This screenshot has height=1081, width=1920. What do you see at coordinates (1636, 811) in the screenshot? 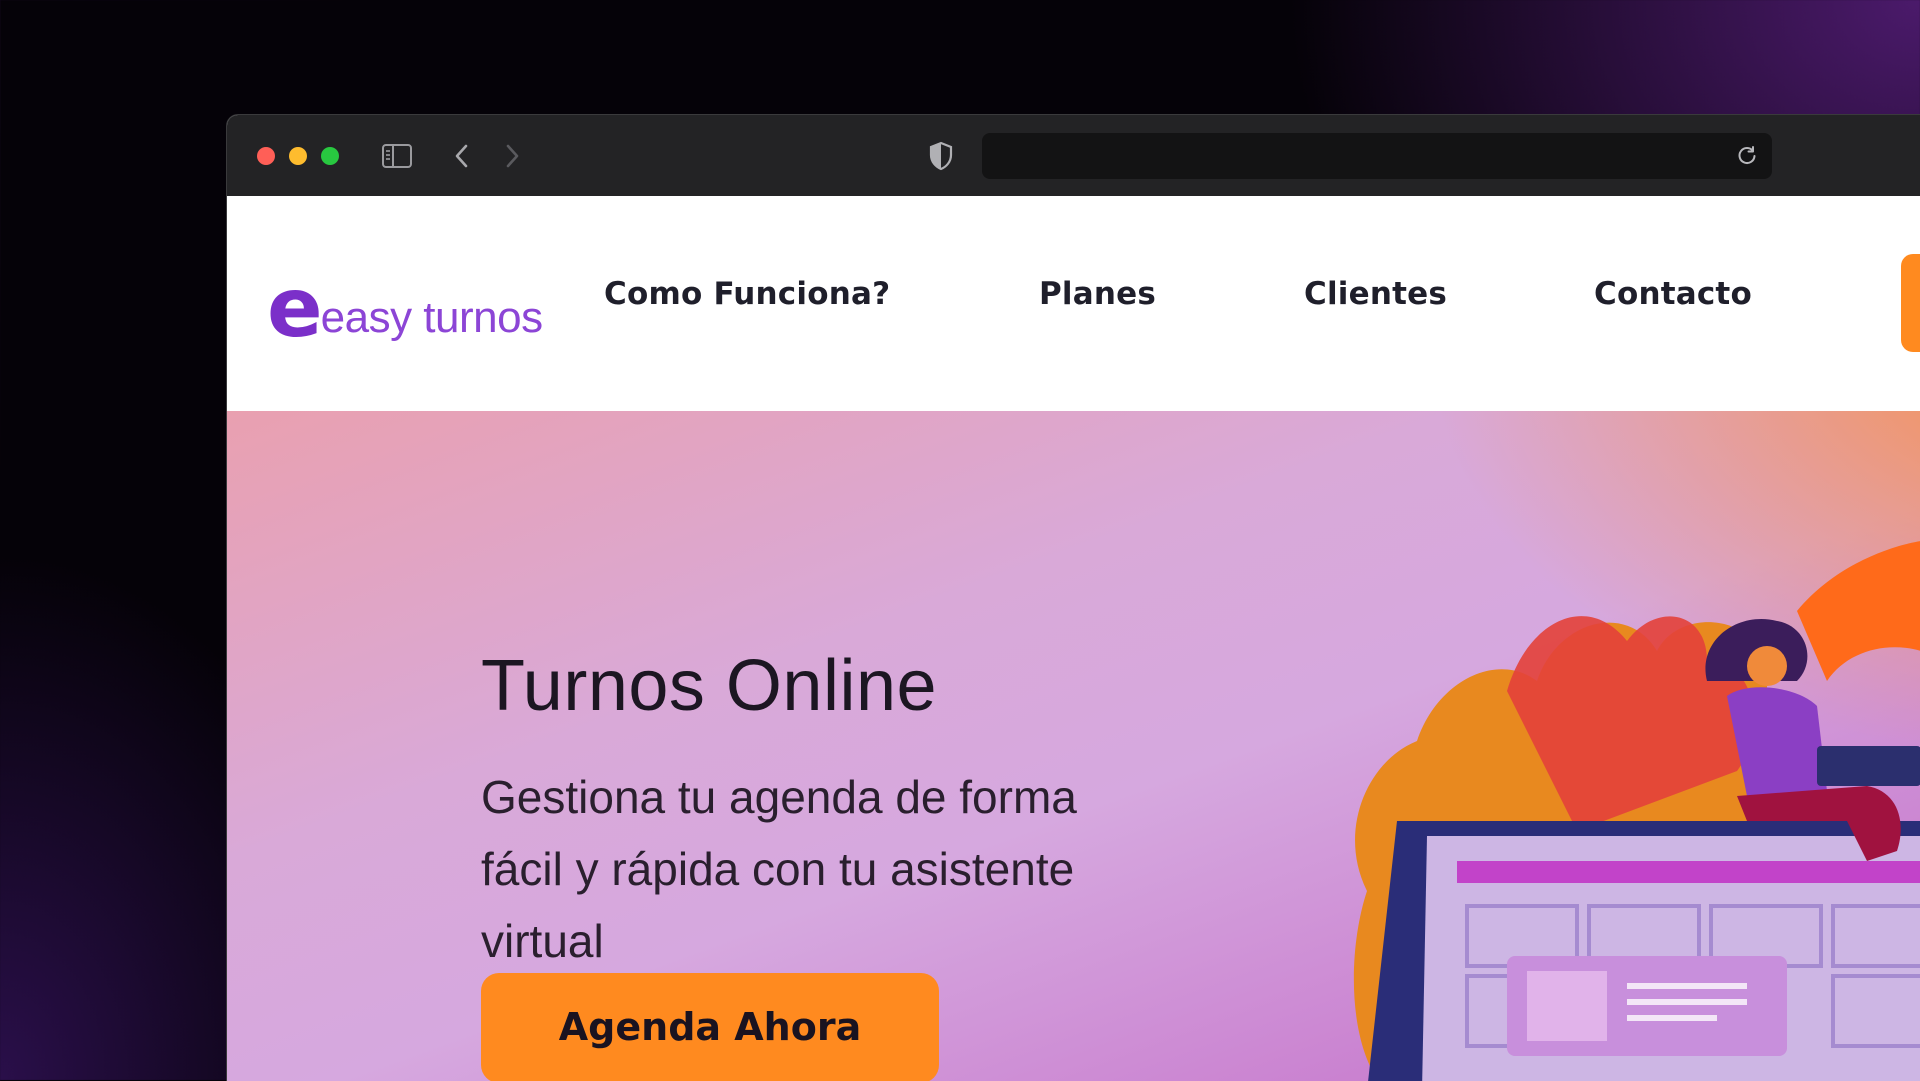
I see `hero-illustration` at bounding box center [1636, 811].